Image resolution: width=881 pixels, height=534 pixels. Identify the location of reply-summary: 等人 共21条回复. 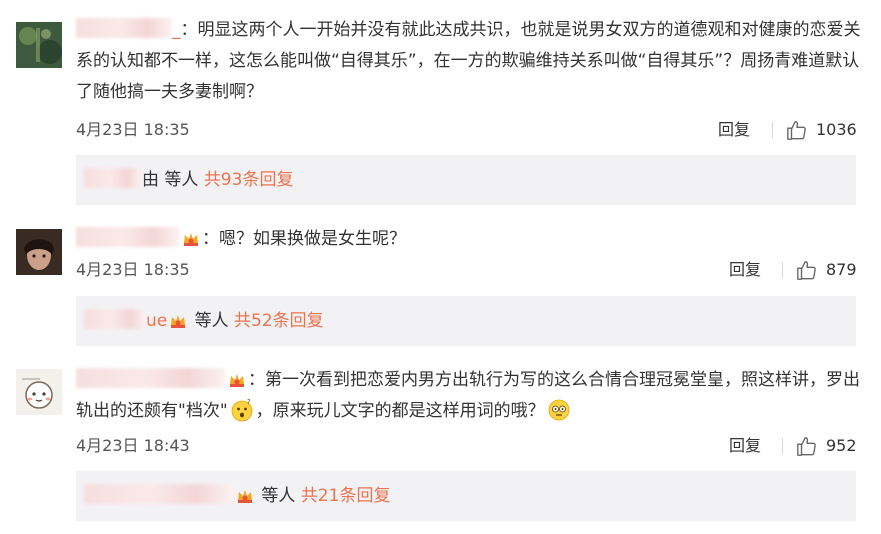
(466, 496).